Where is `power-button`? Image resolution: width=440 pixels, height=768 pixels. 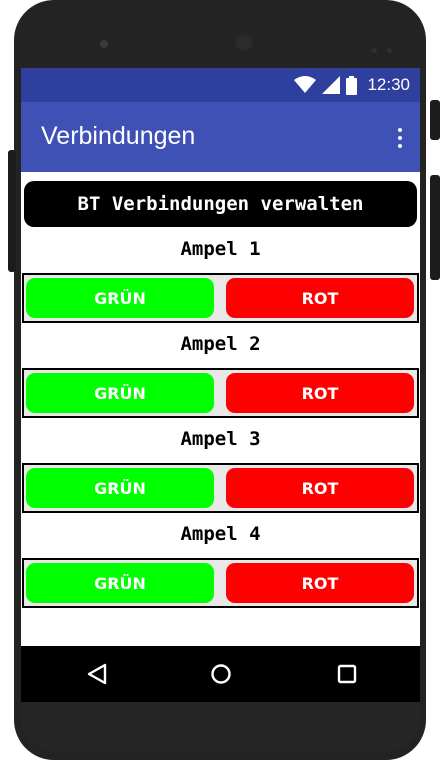
power-button is located at coordinates (435, 227).